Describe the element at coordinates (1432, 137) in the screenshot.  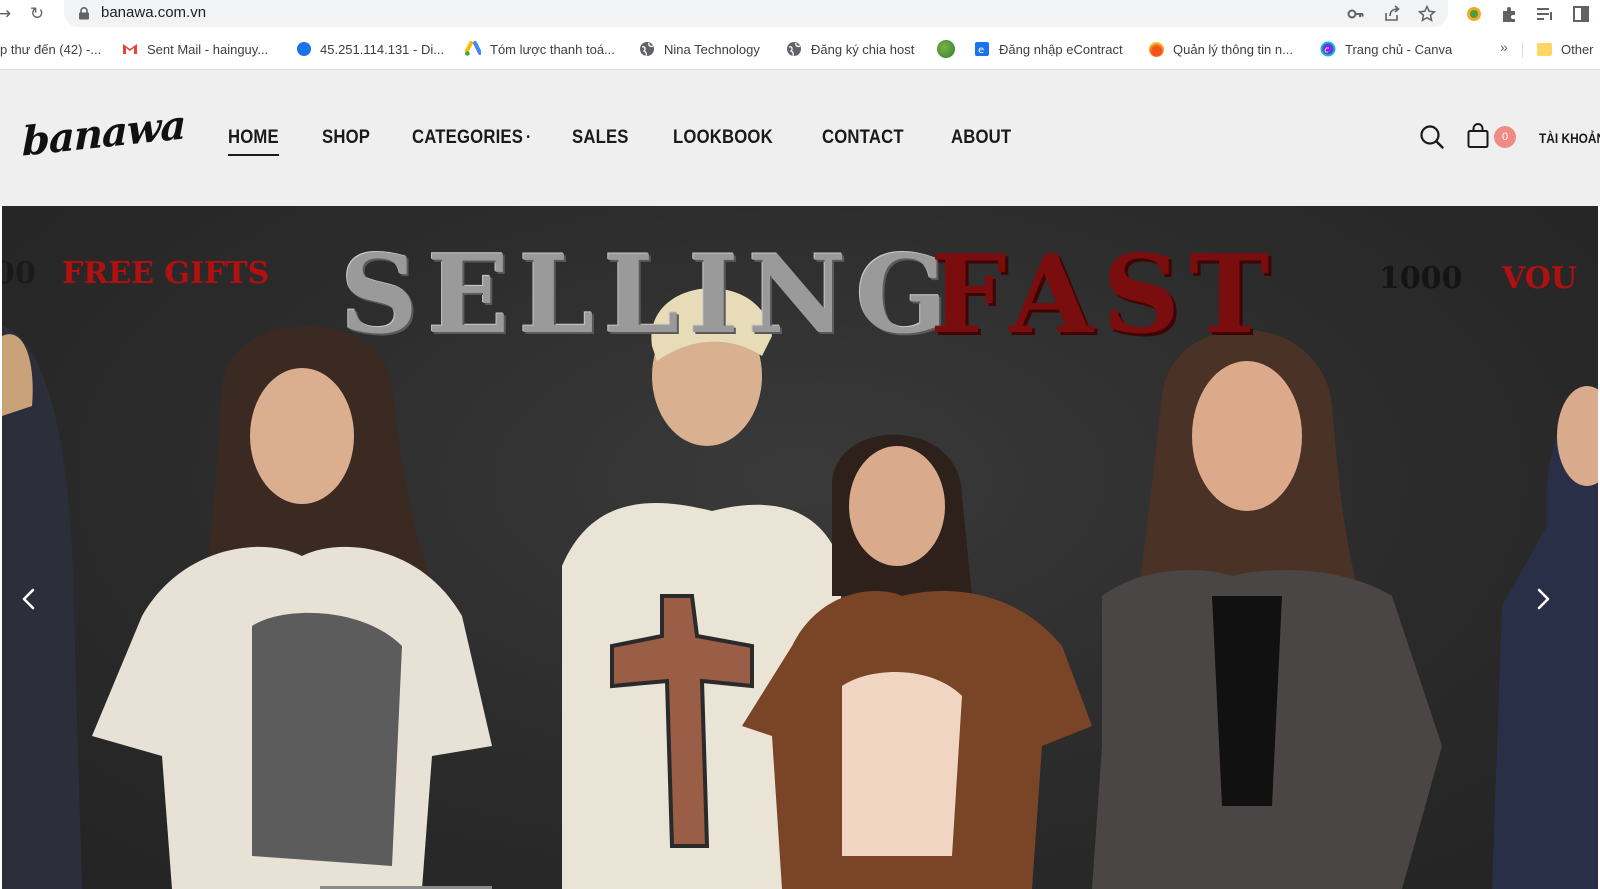
I see `search-icon` at that location.